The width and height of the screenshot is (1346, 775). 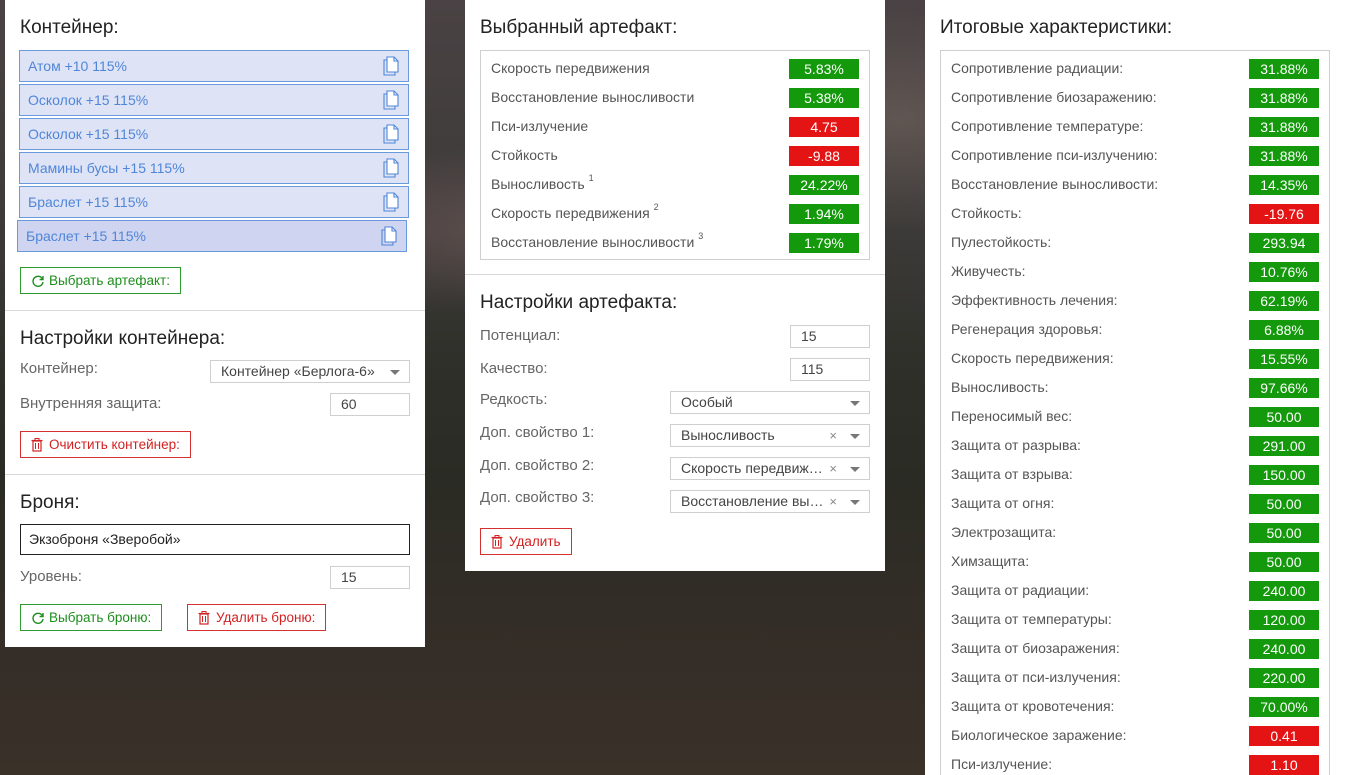 What do you see at coordinates (1135, 301) in the screenshot?
I see `stat-row: Эффективность лечения: 62.19%` at bounding box center [1135, 301].